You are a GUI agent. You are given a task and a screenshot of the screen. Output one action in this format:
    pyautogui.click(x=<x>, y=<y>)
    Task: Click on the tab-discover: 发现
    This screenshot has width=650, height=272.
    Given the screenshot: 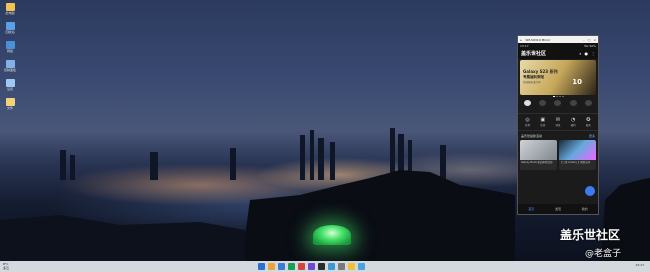 What is the action you would take?
    pyautogui.click(x=558, y=209)
    